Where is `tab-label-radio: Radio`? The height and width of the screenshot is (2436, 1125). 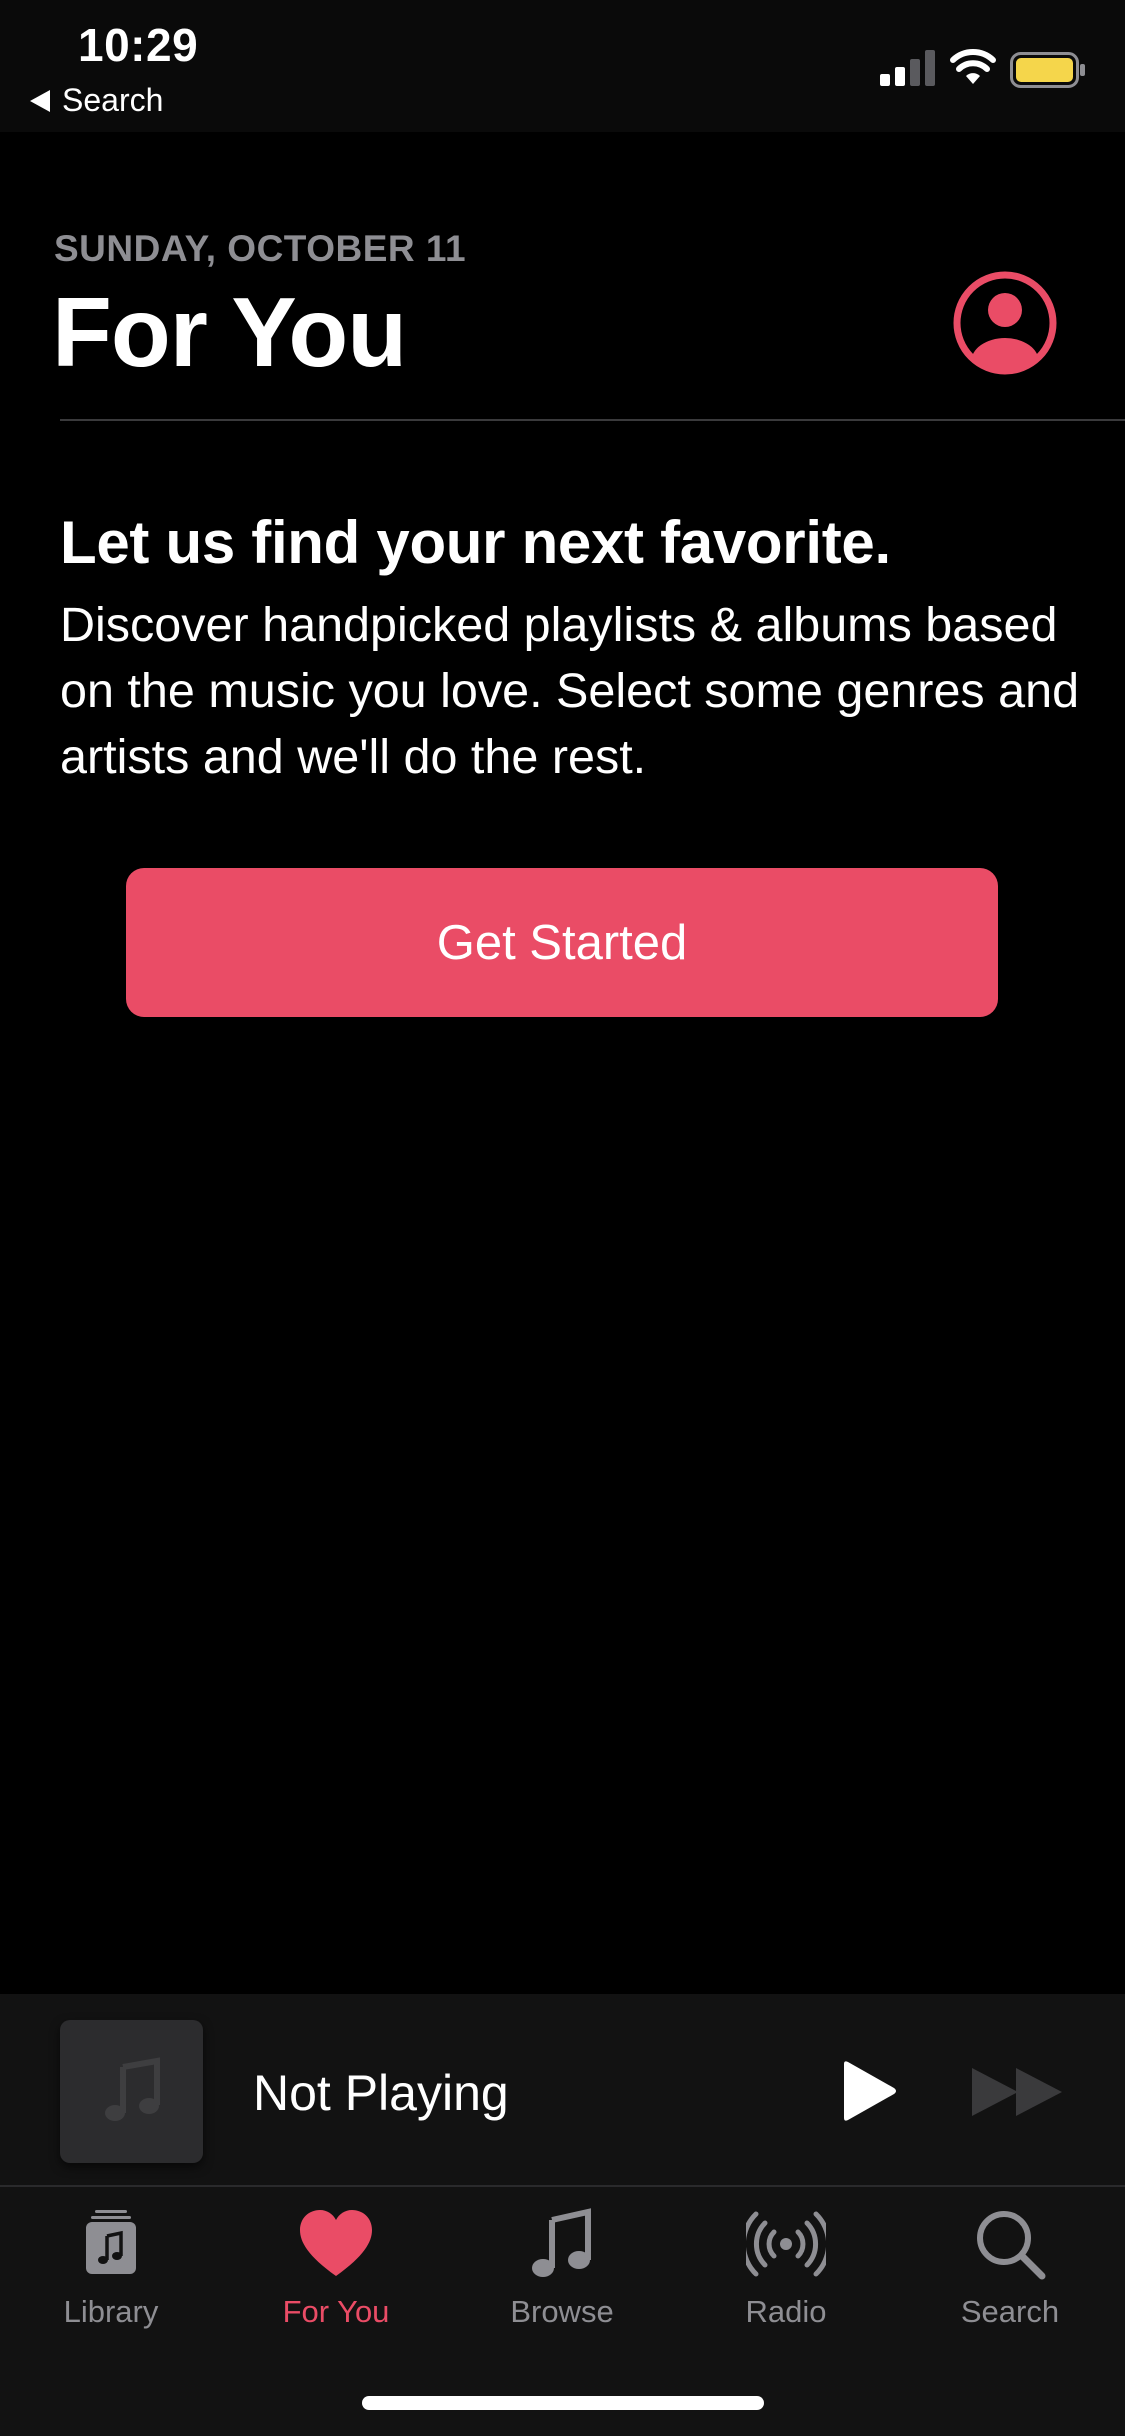
tab-label-radio: Radio is located at coordinates (786, 2311).